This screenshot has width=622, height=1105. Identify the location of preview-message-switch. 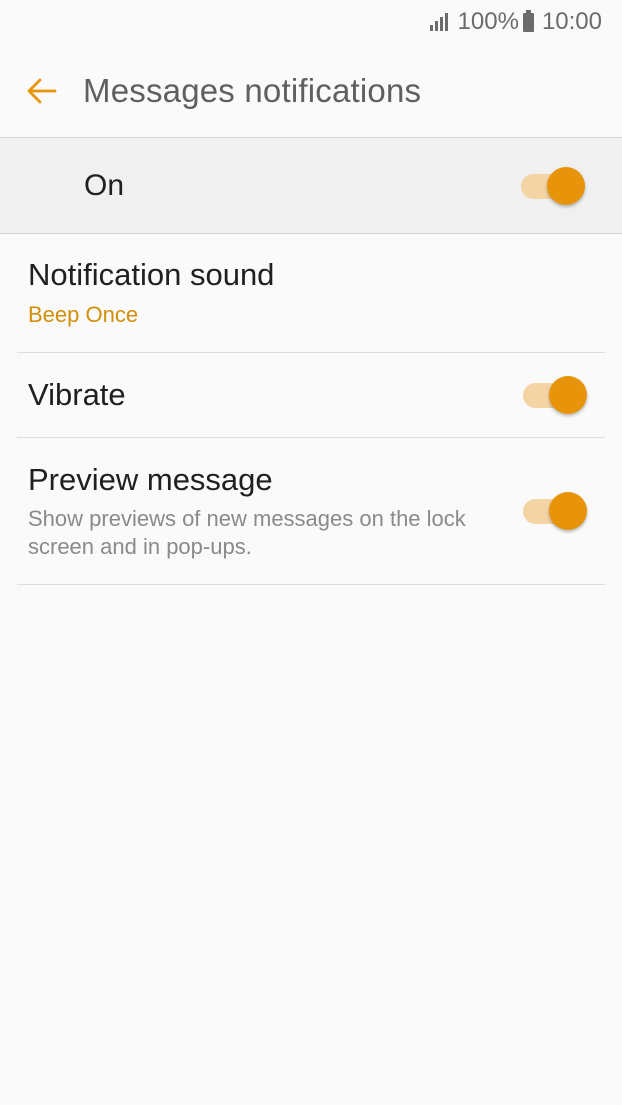
(557, 511).